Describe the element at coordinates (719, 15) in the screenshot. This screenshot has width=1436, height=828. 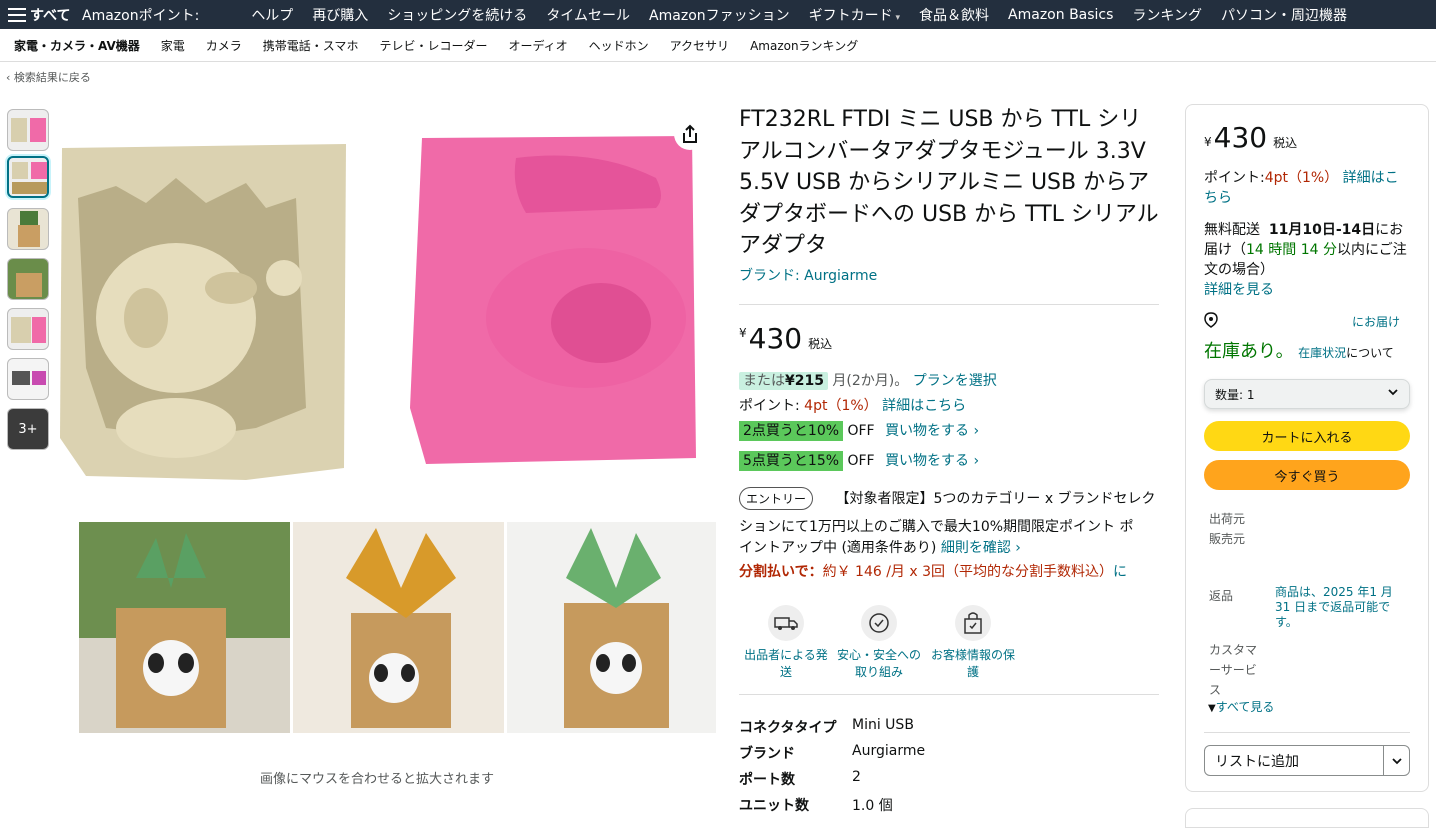
I see `nav-item-fashion: Amazonファッション` at that location.